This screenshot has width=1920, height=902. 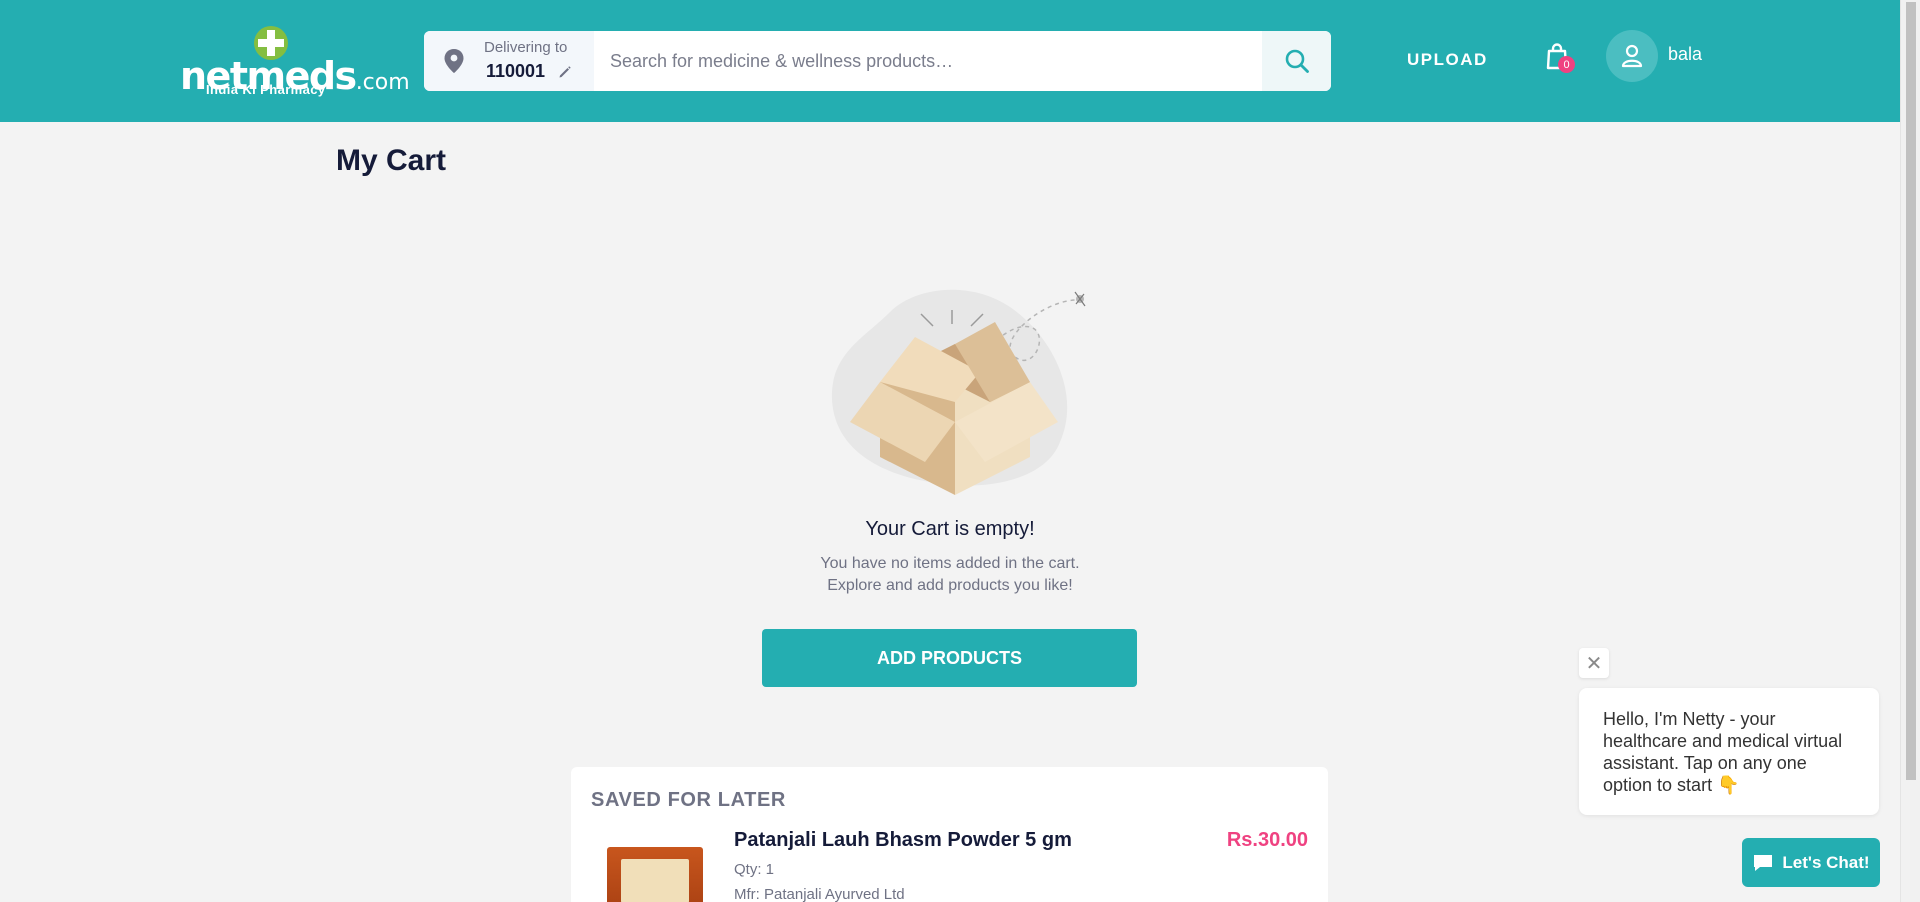 What do you see at coordinates (1267, 840) in the screenshot?
I see `product-price: Rs.30.00` at bounding box center [1267, 840].